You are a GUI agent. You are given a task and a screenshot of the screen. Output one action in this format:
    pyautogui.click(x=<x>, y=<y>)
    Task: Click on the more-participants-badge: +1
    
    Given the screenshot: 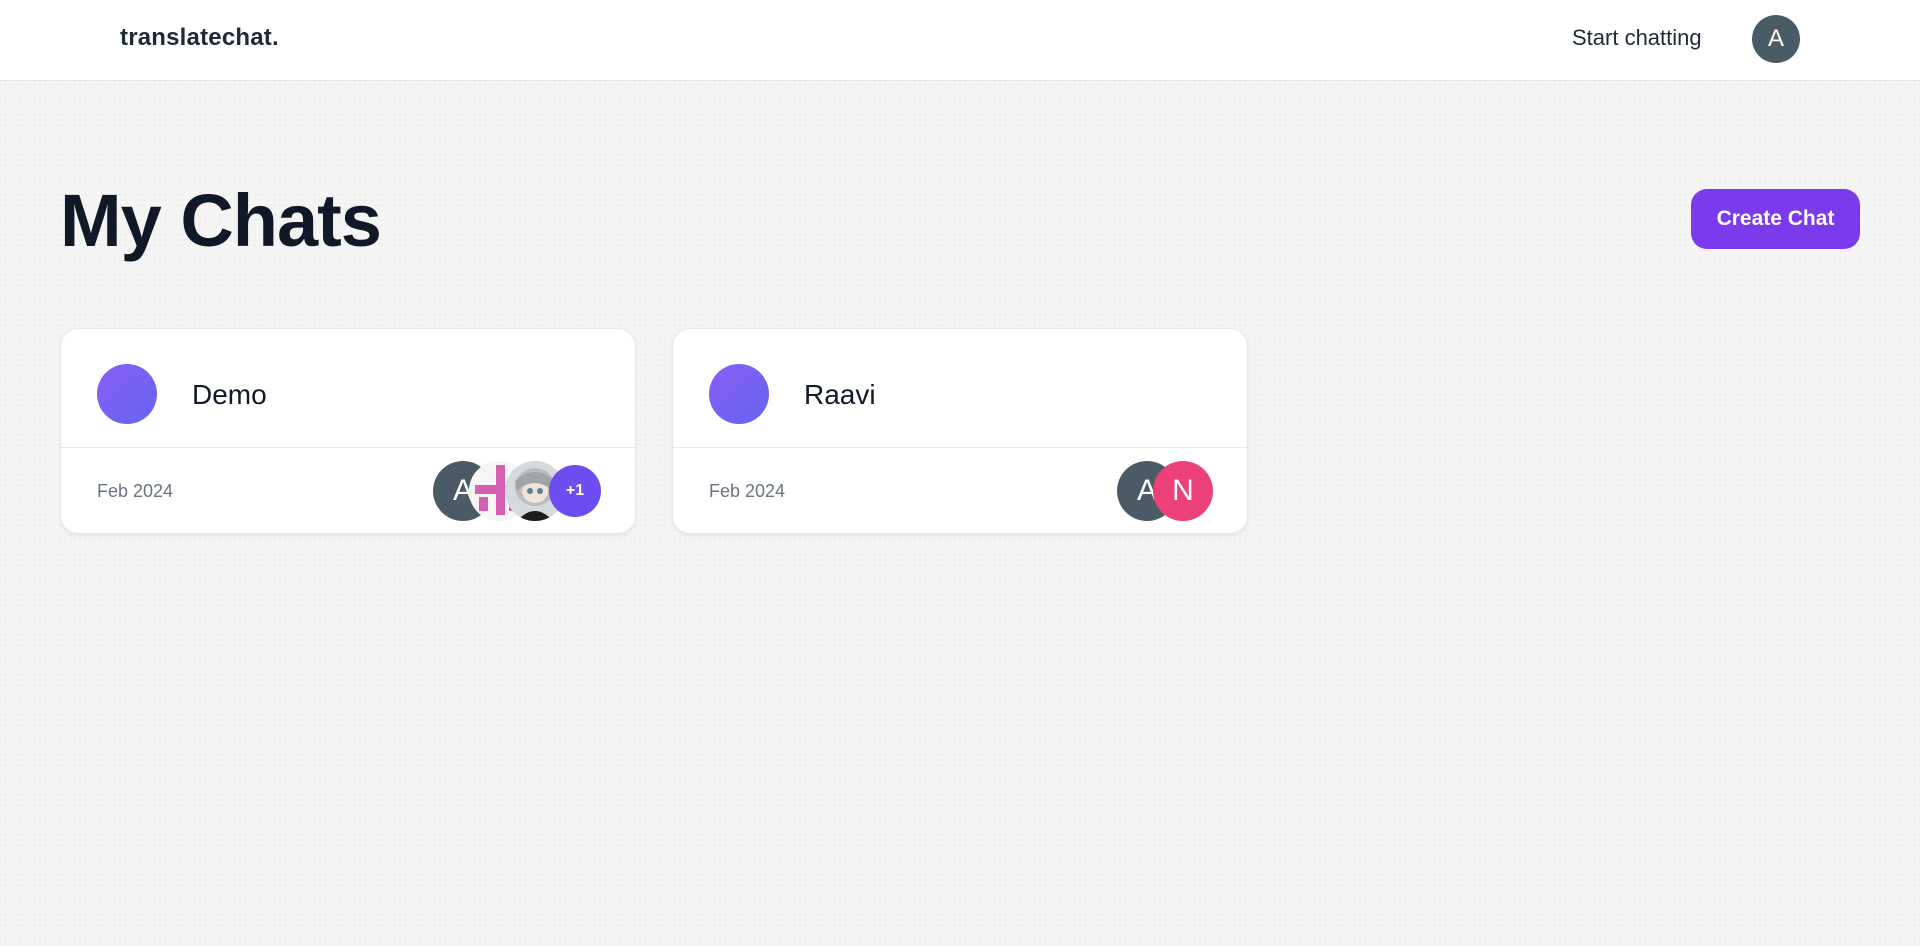 What is the action you would take?
    pyautogui.click(x=575, y=491)
    